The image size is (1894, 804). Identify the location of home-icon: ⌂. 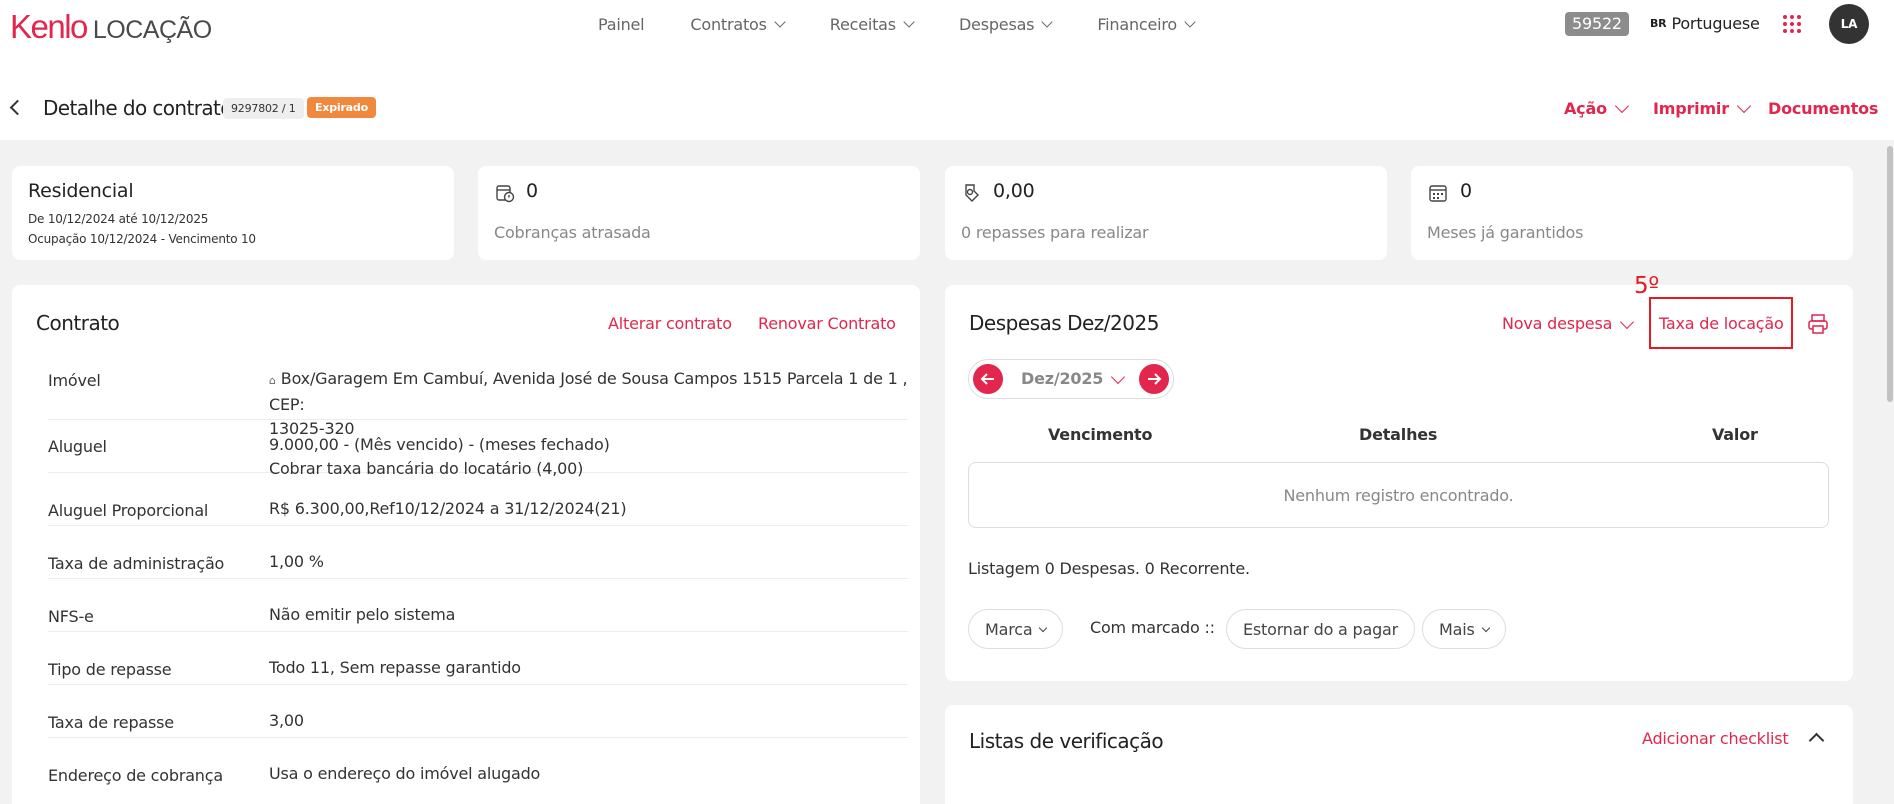
(272, 380).